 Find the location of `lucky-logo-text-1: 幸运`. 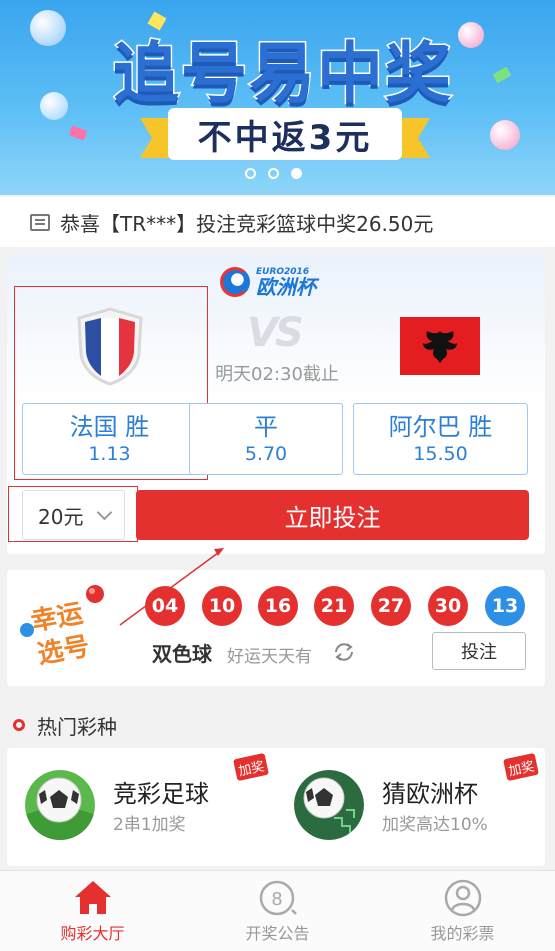

lucky-logo-text-1: 幸运 is located at coordinates (57, 618).